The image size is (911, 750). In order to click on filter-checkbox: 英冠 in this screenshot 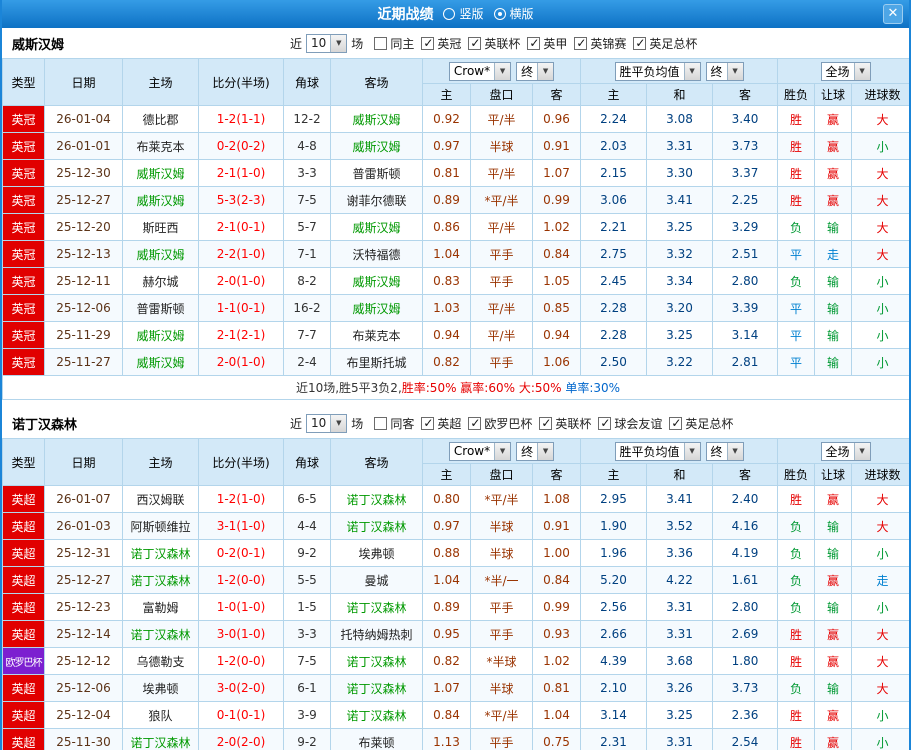, I will do `click(441, 43)`.